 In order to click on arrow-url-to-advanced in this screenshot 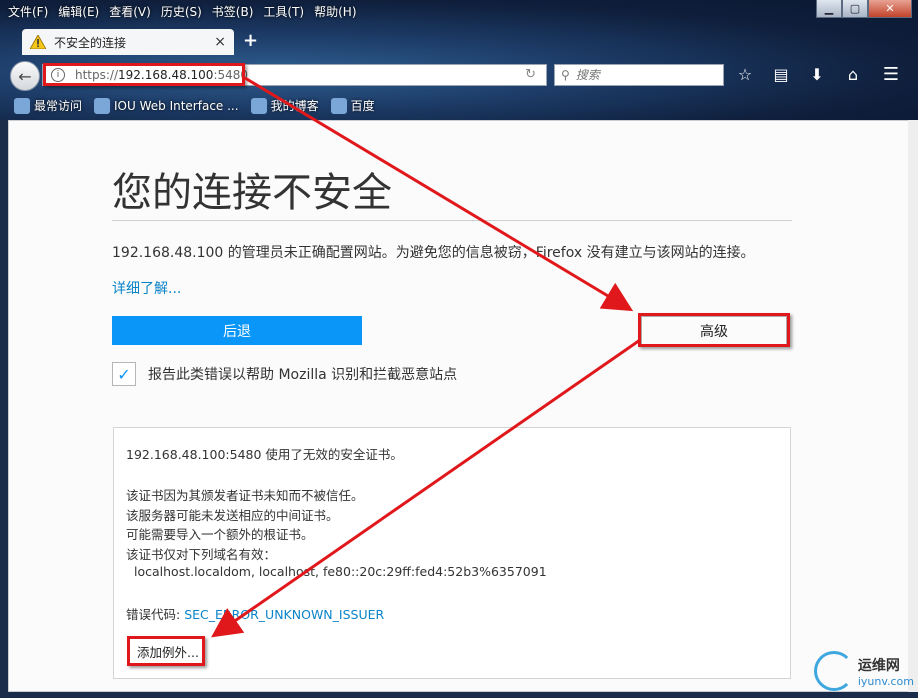, I will do `click(439, 194)`.